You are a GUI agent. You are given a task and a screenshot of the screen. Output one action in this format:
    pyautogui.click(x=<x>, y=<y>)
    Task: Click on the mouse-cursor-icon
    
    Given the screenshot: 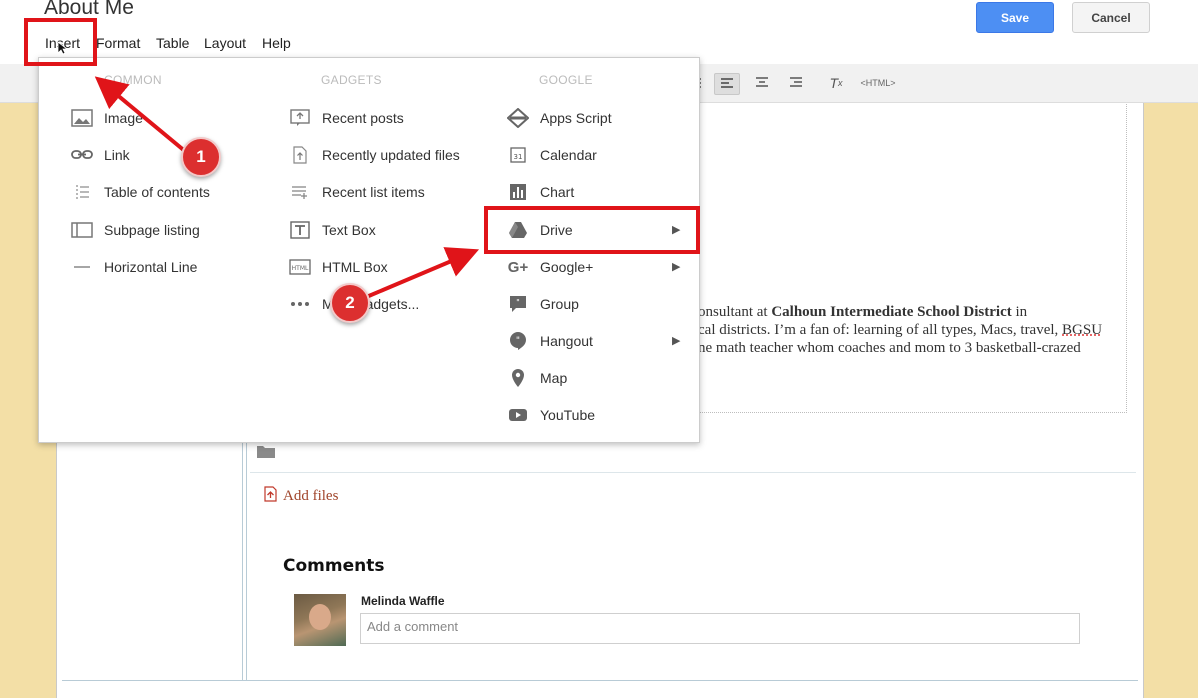 What is the action you would take?
    pyautogui.click(x=63, y=50)
    